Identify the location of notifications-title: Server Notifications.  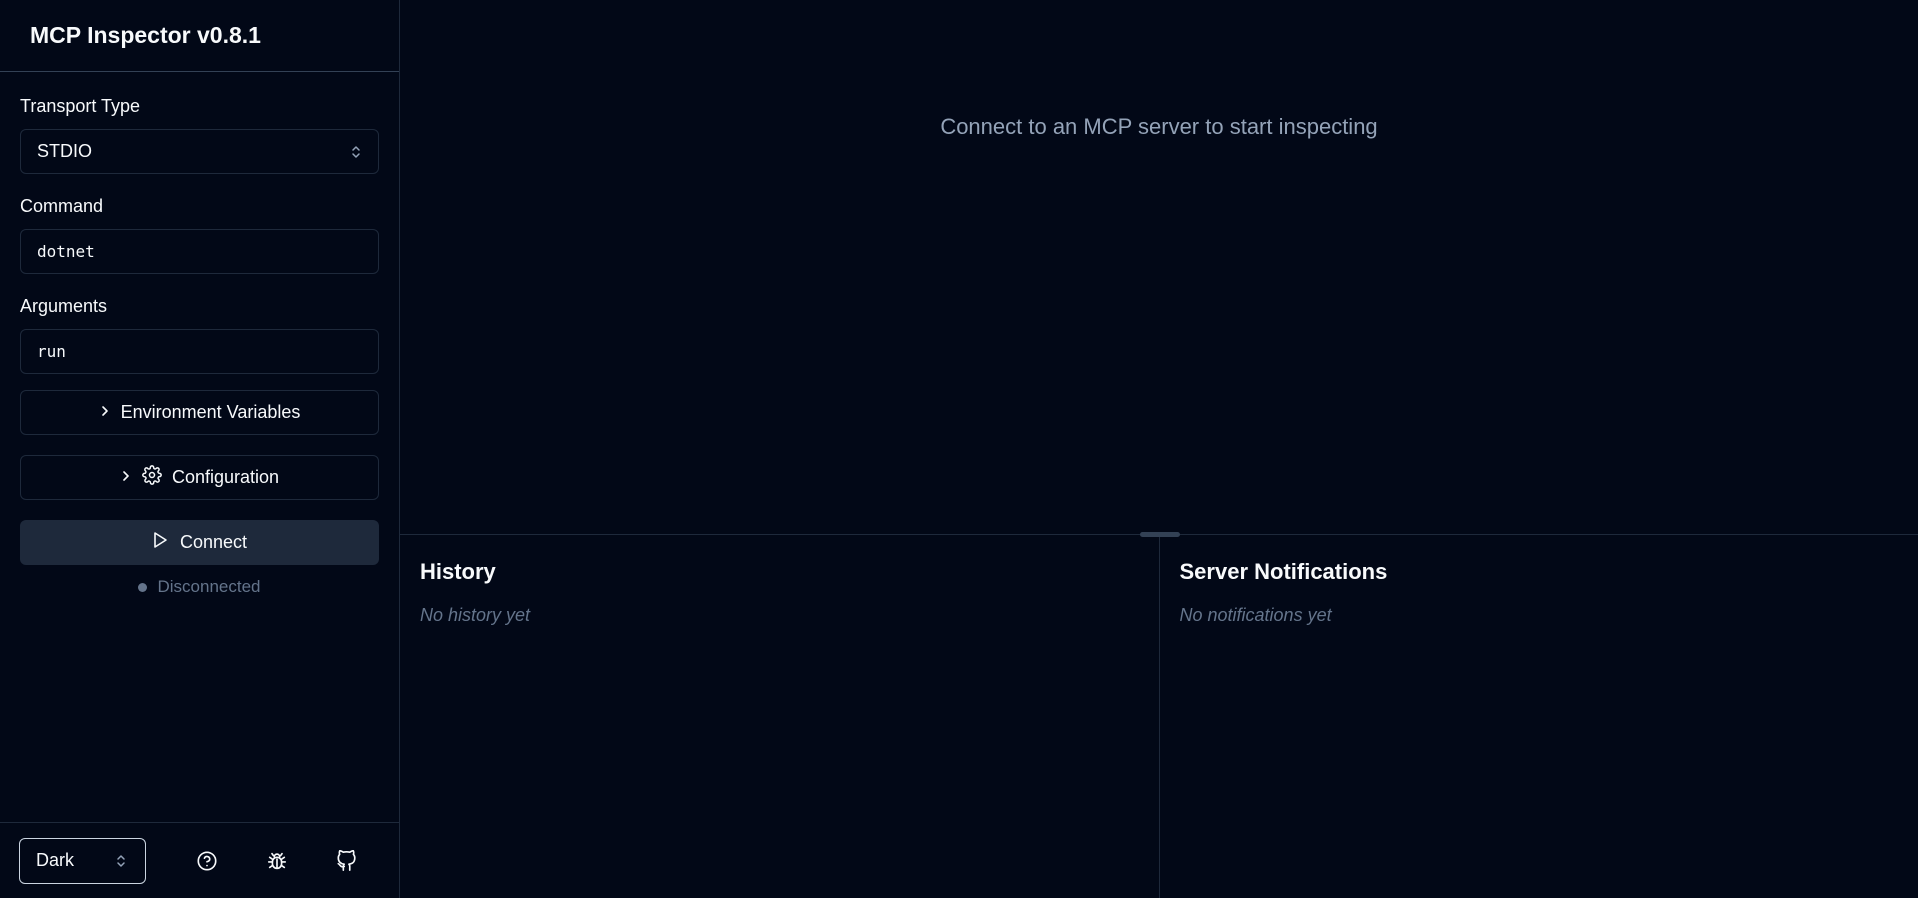
(1283, 571).